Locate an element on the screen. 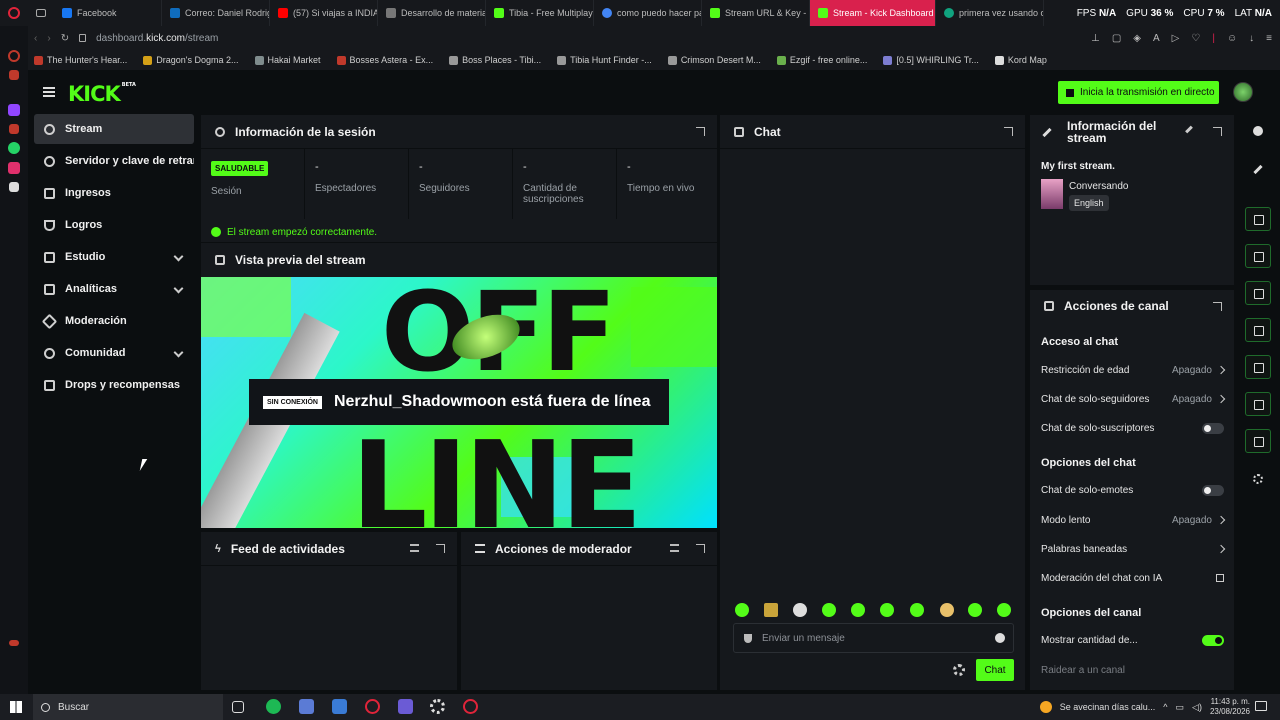 The height and width of the screenshot is (720, 1280). shield-icon: ◈ is located at coordinates (1137, 38).